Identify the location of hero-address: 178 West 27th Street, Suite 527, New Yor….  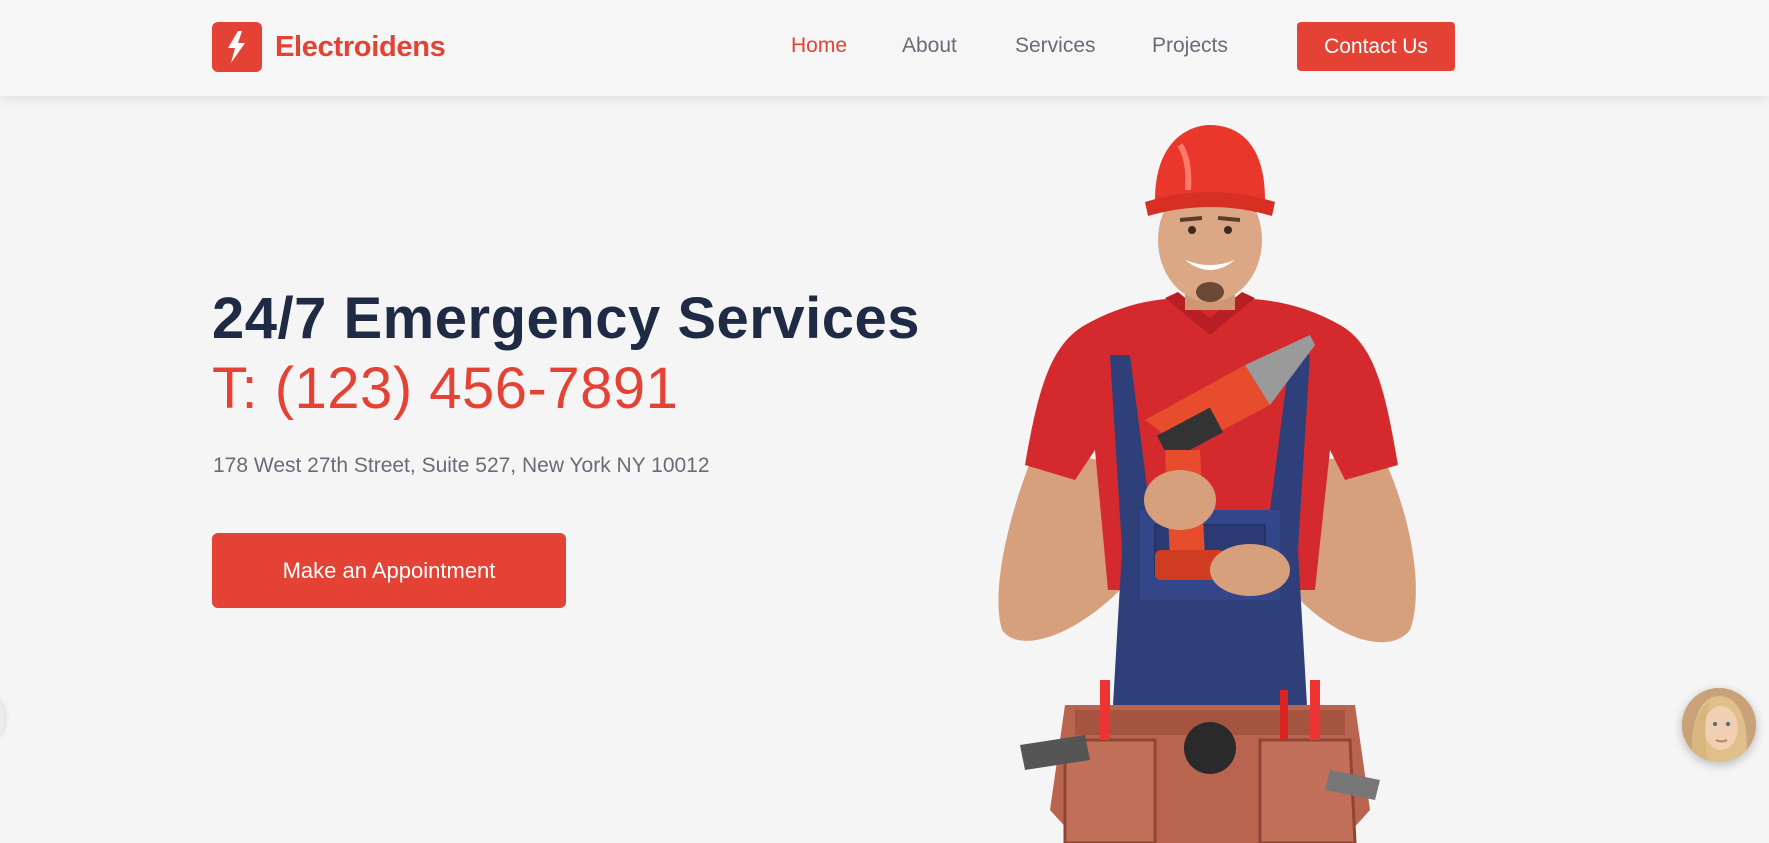
(461, 465).